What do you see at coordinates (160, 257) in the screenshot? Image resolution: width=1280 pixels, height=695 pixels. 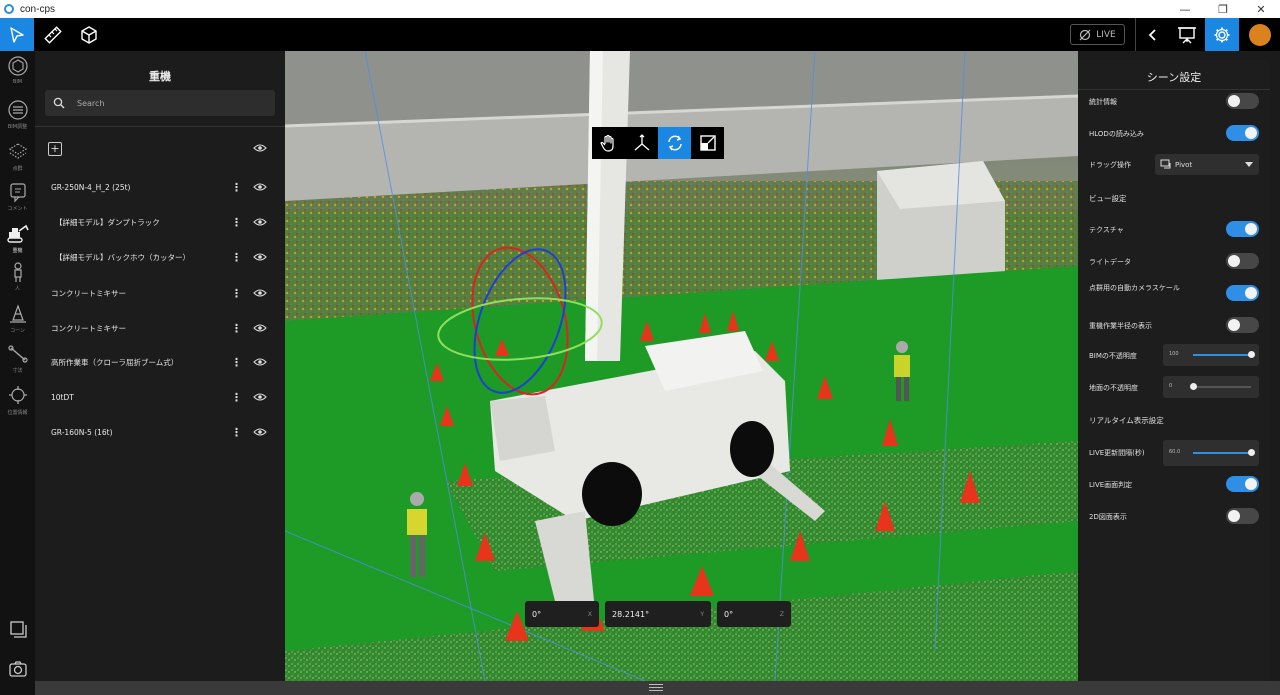 I see `list-item: 【詳細モデル】バックホウ（カッター） ⋮` at bounding box center [160, 257].